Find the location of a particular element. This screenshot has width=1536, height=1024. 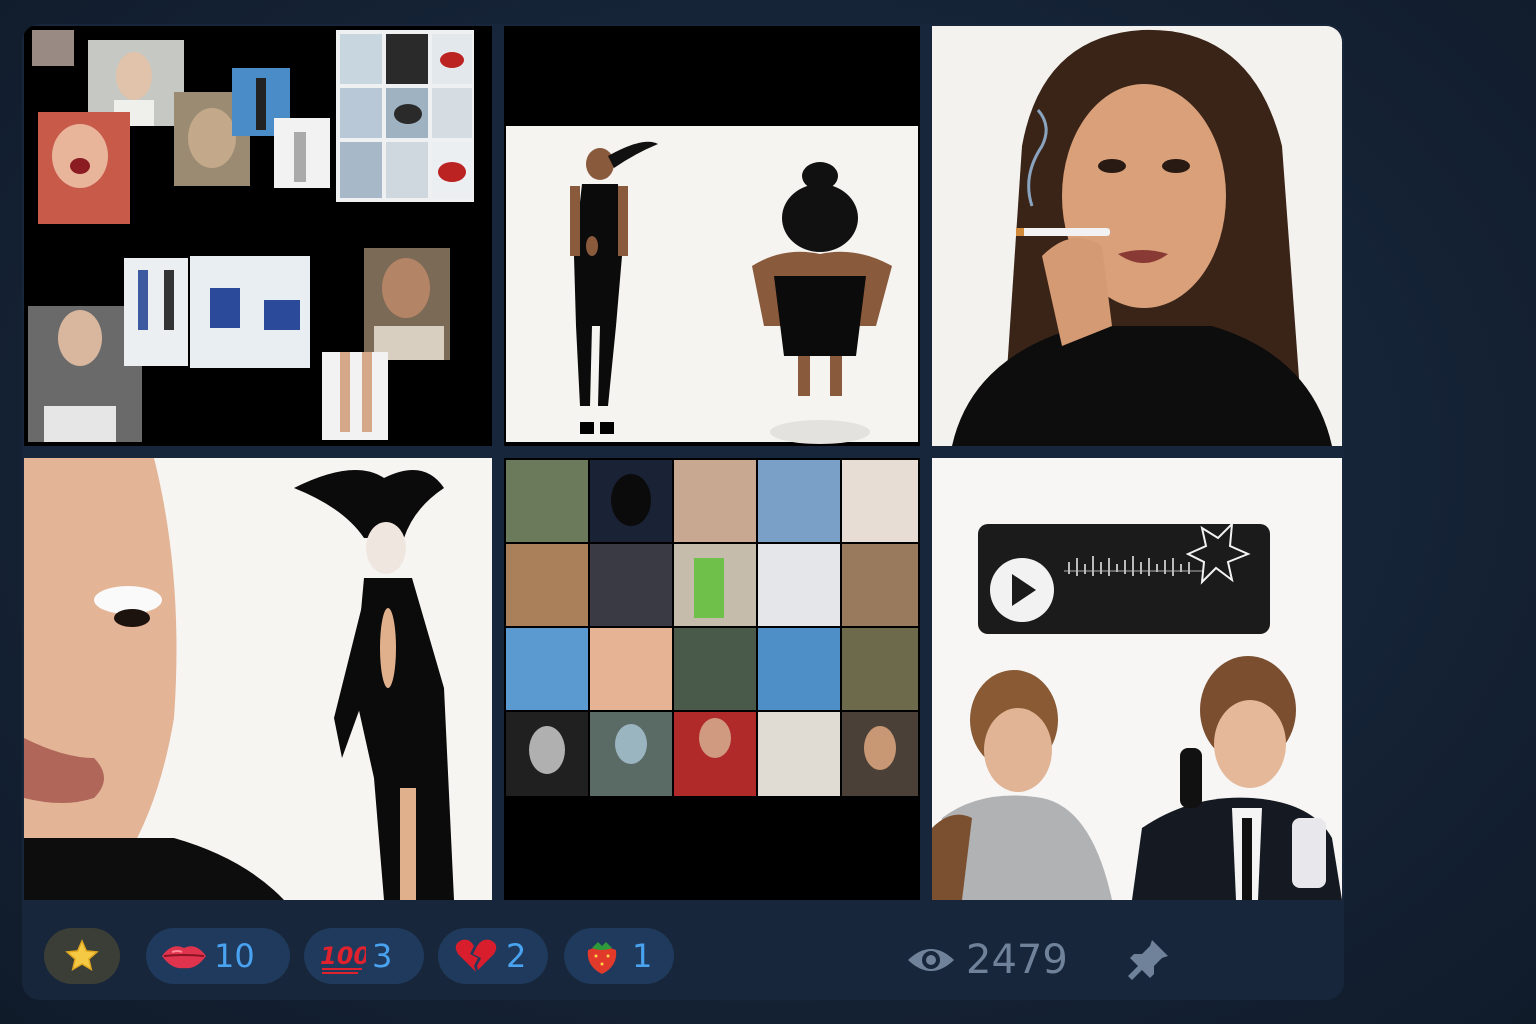

broken-heart-icon is located at coordinates (476, 955).